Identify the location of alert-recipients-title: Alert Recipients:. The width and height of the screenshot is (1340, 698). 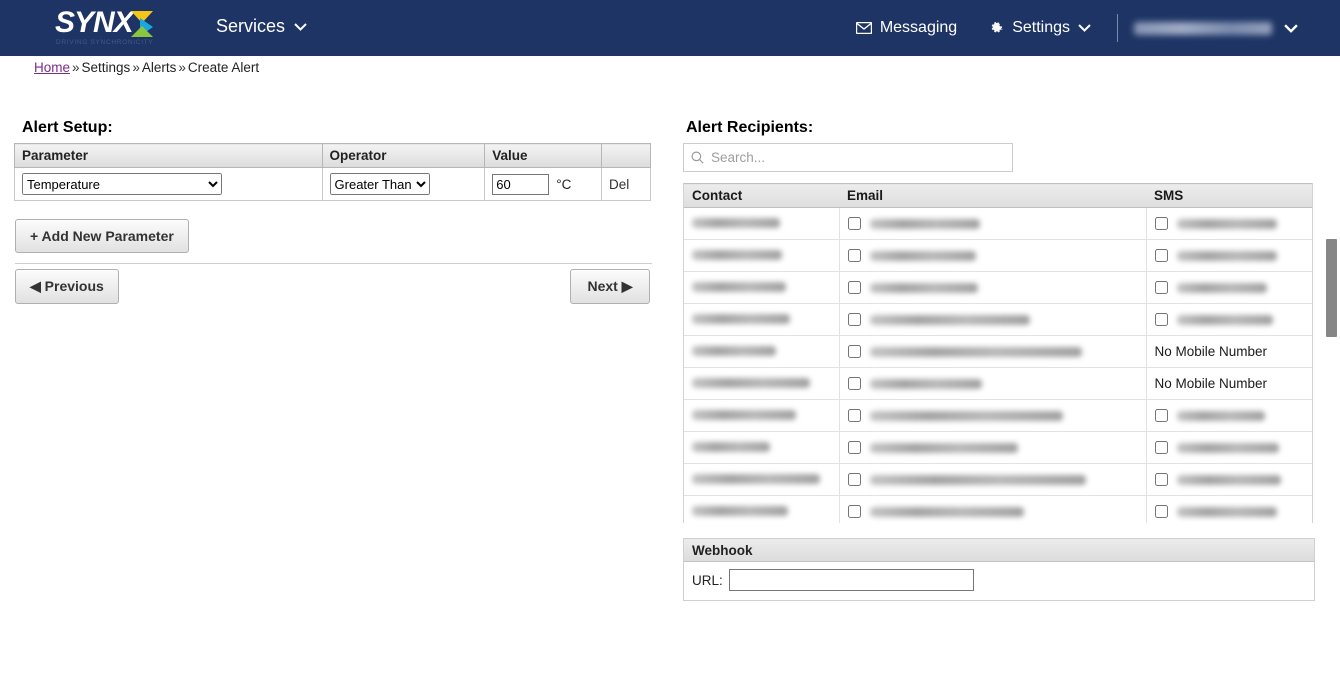
(750, 127).